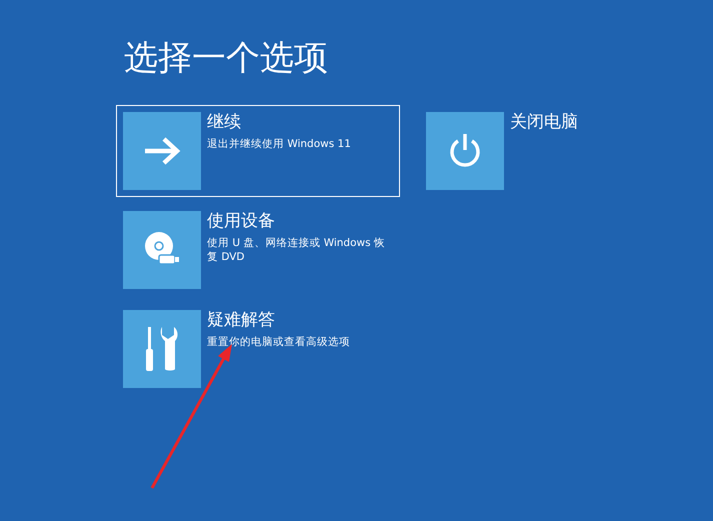 The width and height of the screenshot is (713, 521). I want to click on option-card: 疑难解答 重置你的电脑或查看高级选项, so click(258, 349).